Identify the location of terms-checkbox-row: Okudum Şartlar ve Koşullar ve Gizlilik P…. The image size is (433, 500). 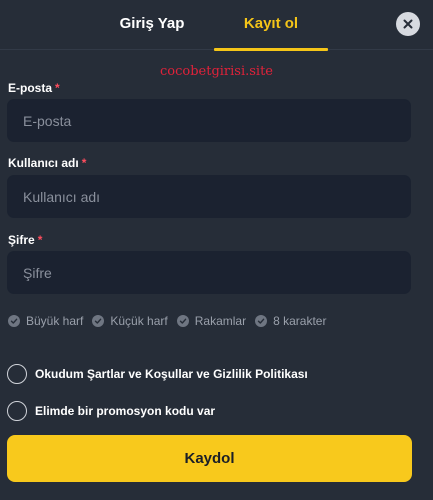
(157, 374).